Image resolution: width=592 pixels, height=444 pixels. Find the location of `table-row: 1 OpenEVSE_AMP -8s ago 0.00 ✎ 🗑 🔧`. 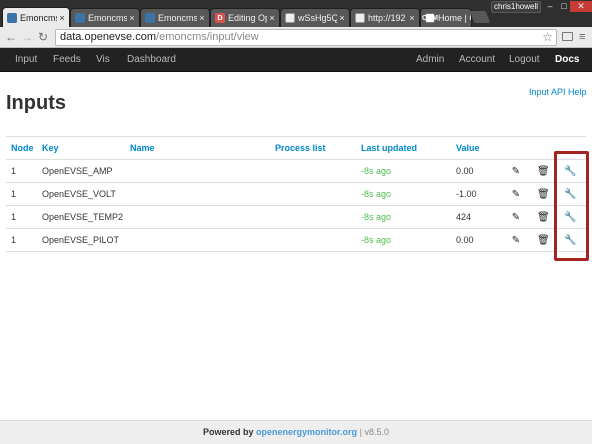

table-row: 1 OpenEVSE_AMP -8s ago 0.00 ✎ 🗑 🔧 is located at coordinates (296, 171).